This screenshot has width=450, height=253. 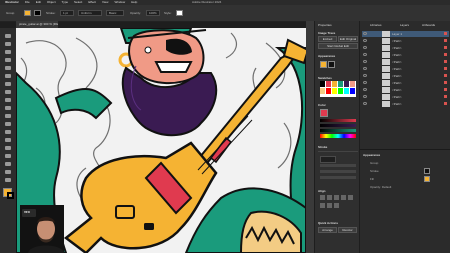 What do you see at coordinates (428, 25) in the screenshot?
I see `tab-artboards: Artboards` at bounding box center [428, 25].